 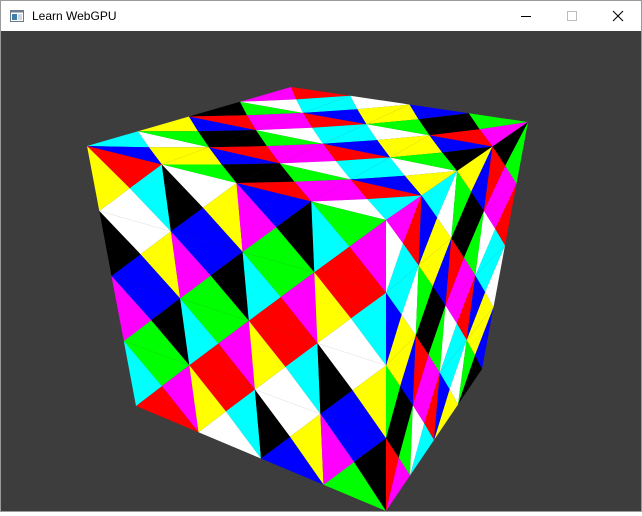 I want to click on close-icon, so click(x=618, y=16).